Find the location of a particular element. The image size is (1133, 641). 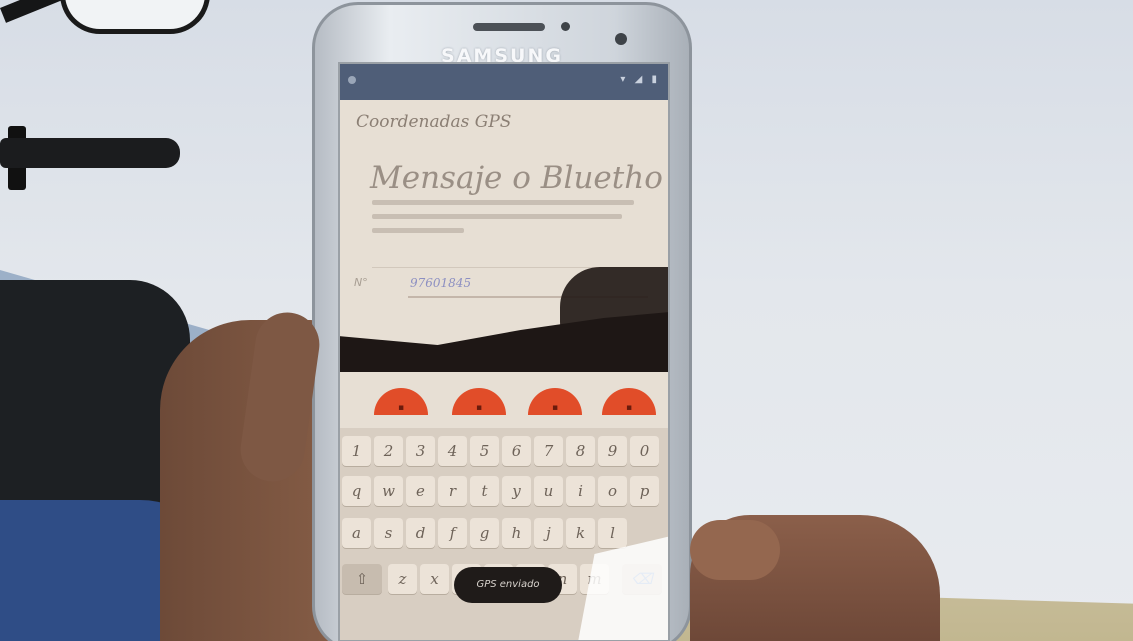

key: f is located at coordinates (452, 533).